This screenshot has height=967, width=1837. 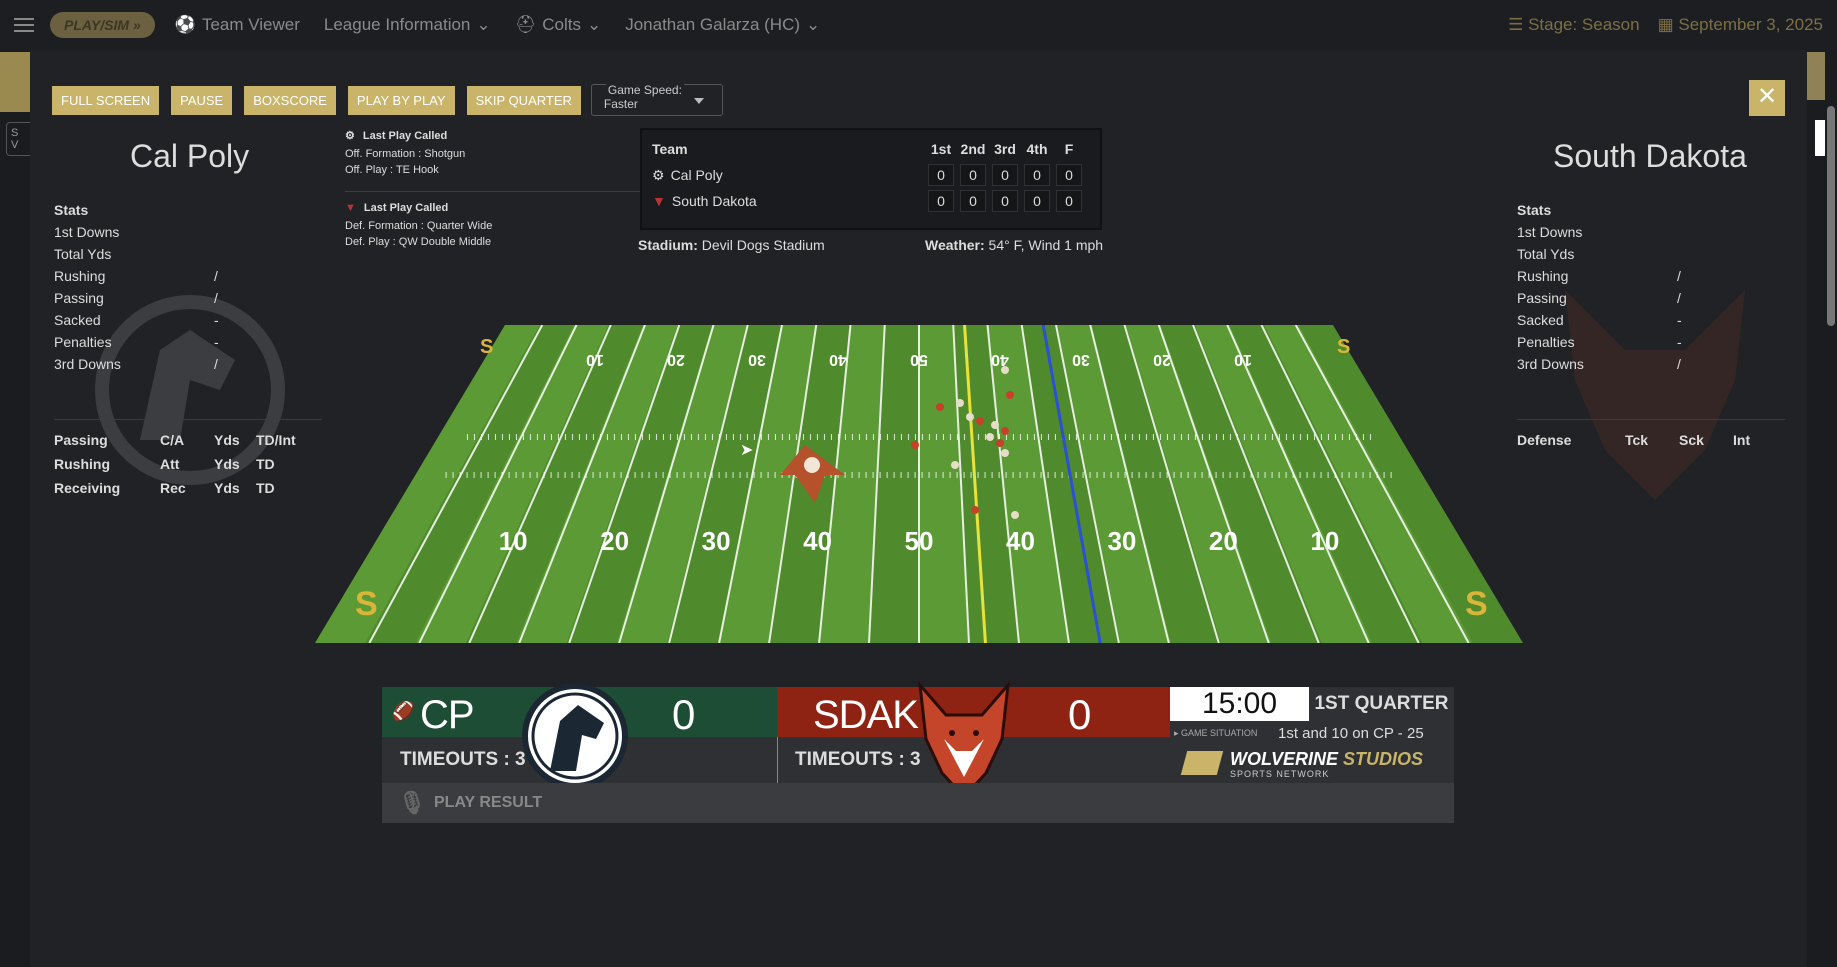 I want to click on brand-part: WOLVERINE, so click(x=1284, y=759).